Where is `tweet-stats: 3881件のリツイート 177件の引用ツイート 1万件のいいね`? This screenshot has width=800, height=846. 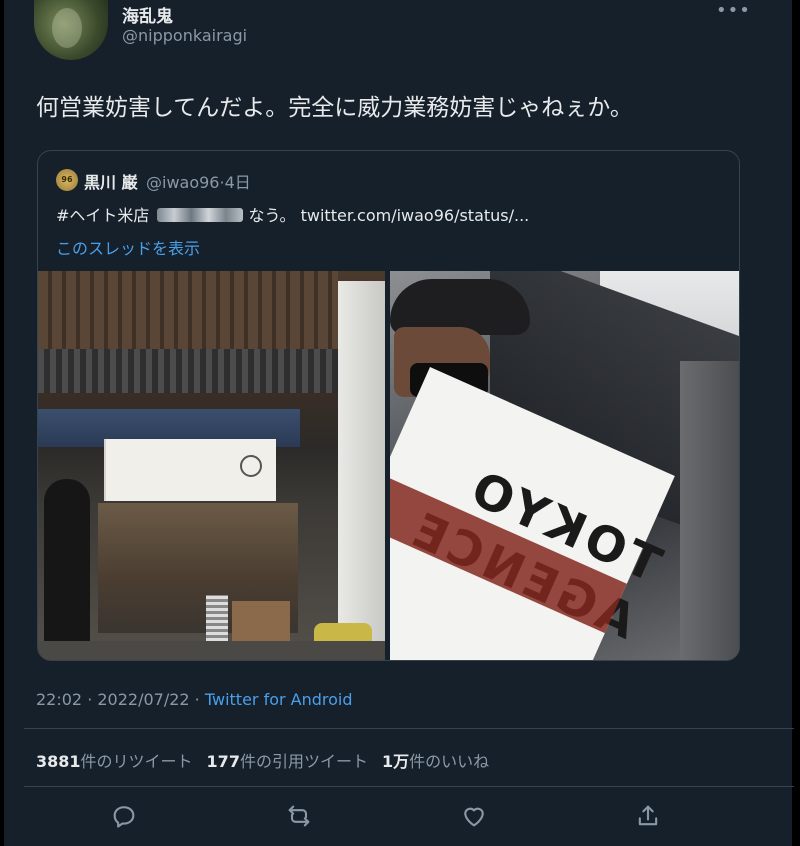 tweet-stats: 3881件のリツイート 177件の引用ツイート 1万件のいいね is located at coordinates (262, 760).